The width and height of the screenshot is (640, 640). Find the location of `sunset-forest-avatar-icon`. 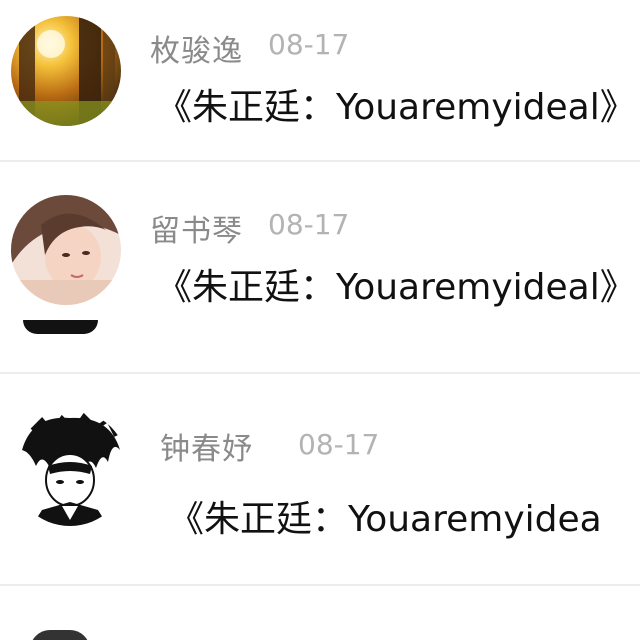

sunset-forest-avatar-icon is located at coordinates (66, 71).